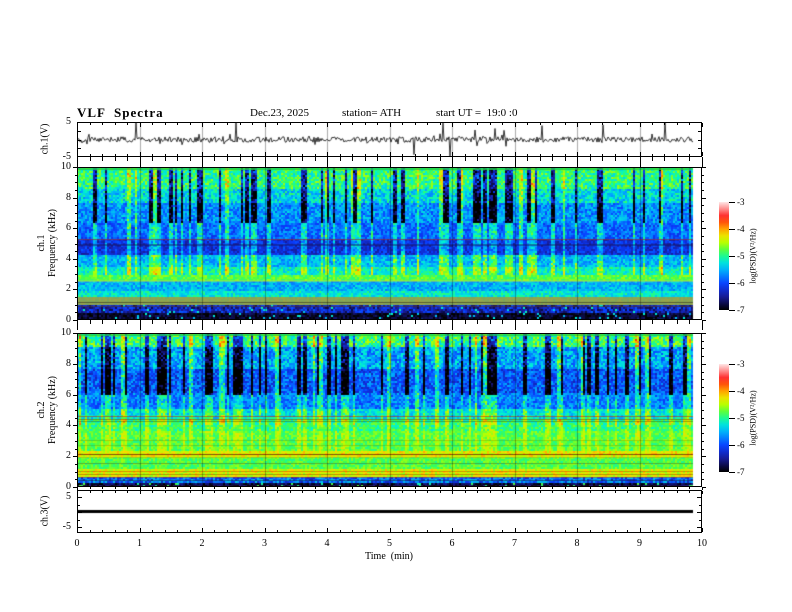  I want to click on x-tick-label: 8, so click(577, 543).